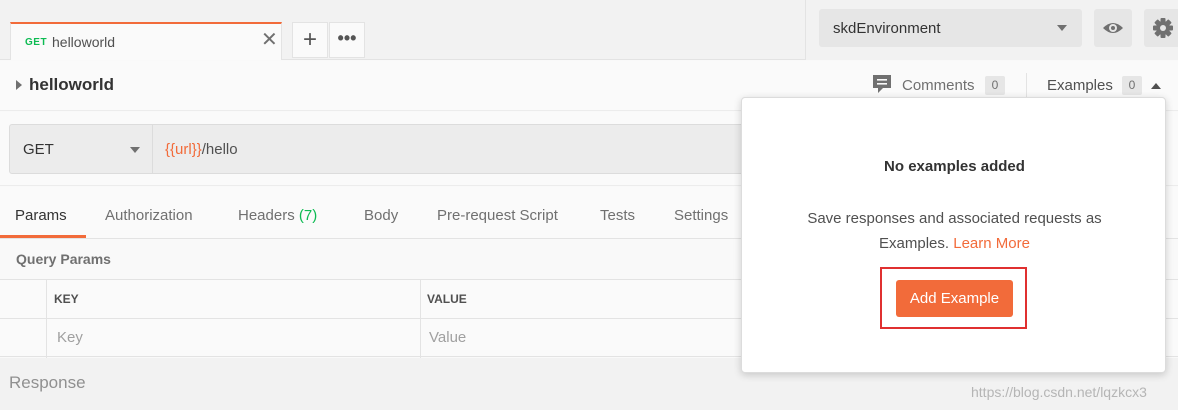 Image resolution: width=1178 pixels, height=410 pixels. What do you see at coordinates (1156, 86) in the screenshot?
I see `chevron-up-icon` at bounding box center [1156, 86].